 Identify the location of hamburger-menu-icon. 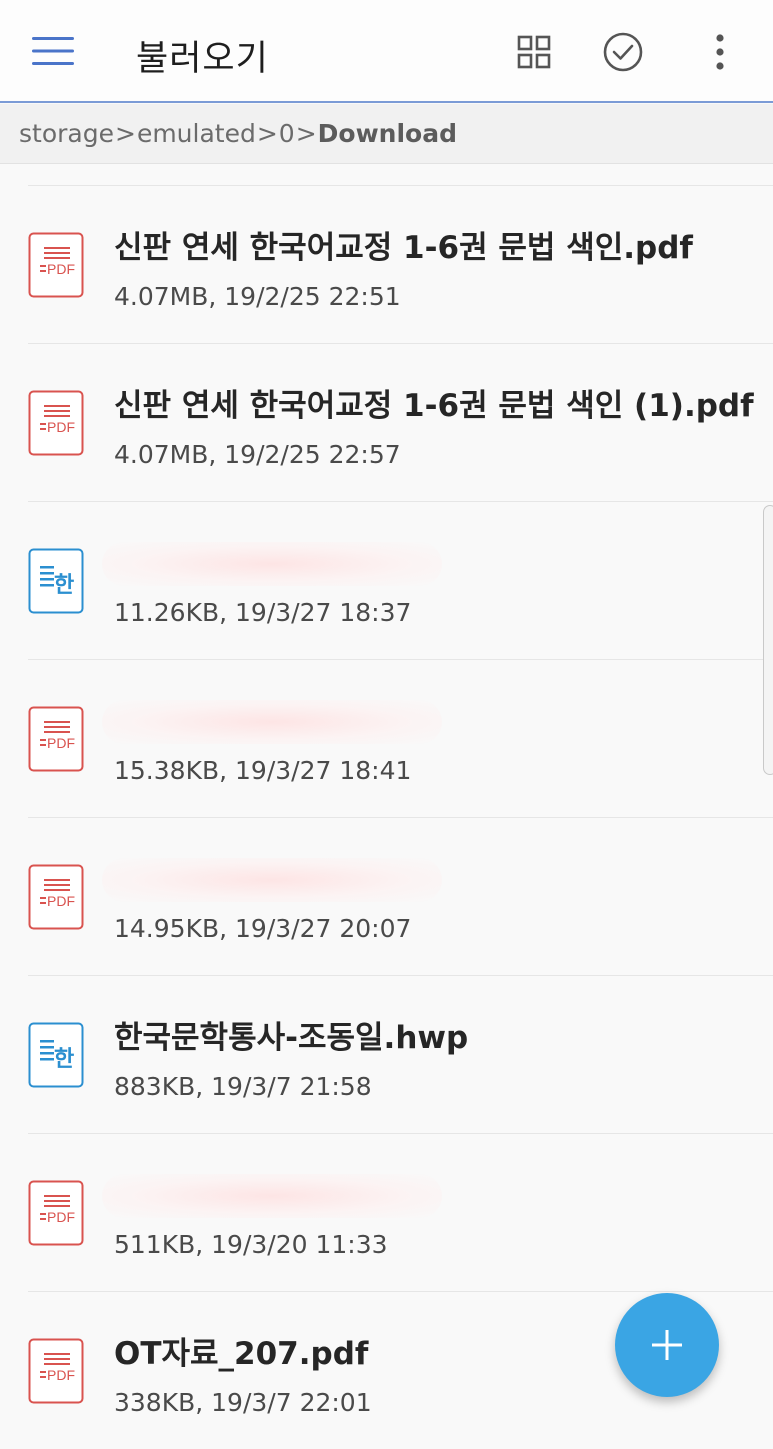
(53, 51).